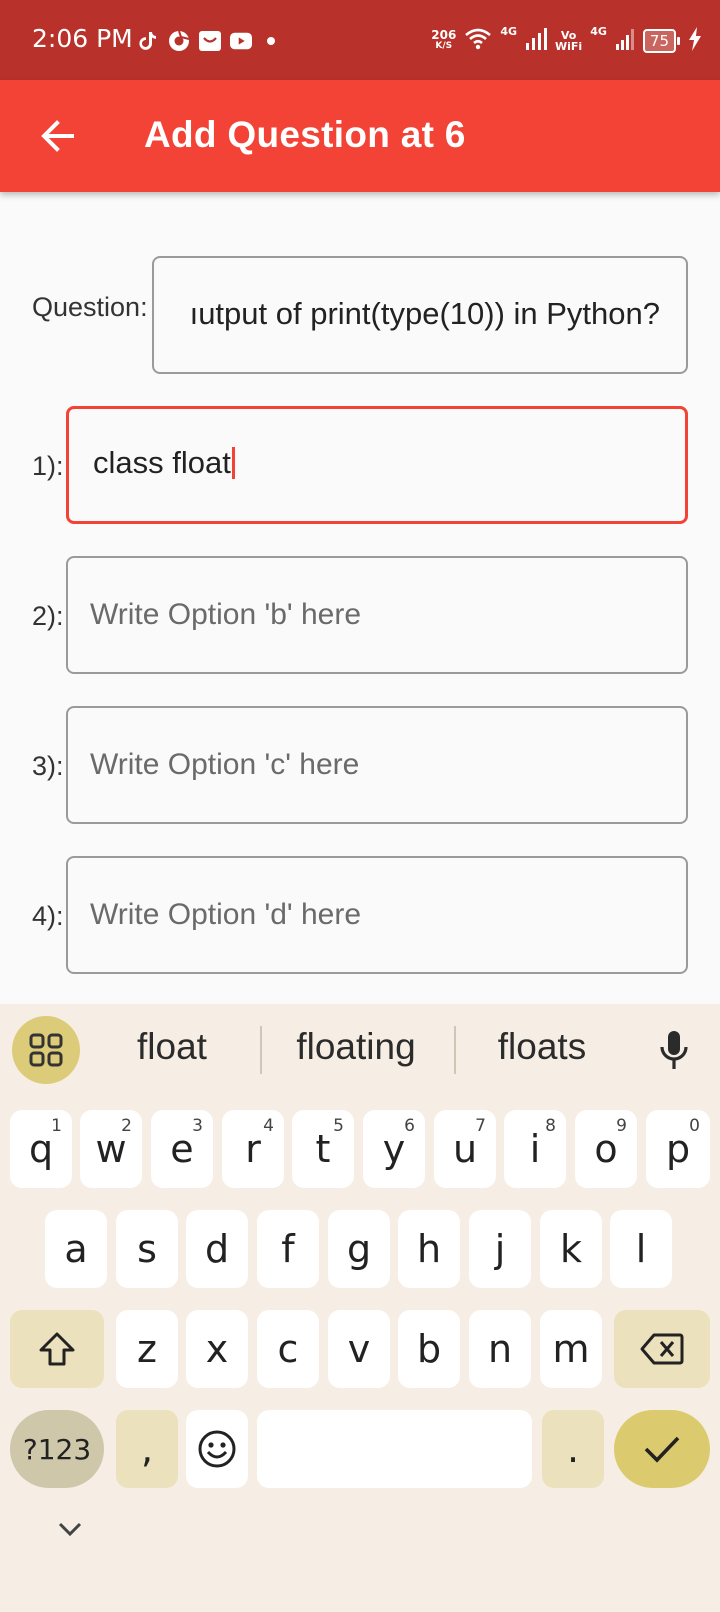 Image resolution: width=720 pixels, height=1612 pixels. I want to click on key-label: i, so click(535, 1149).